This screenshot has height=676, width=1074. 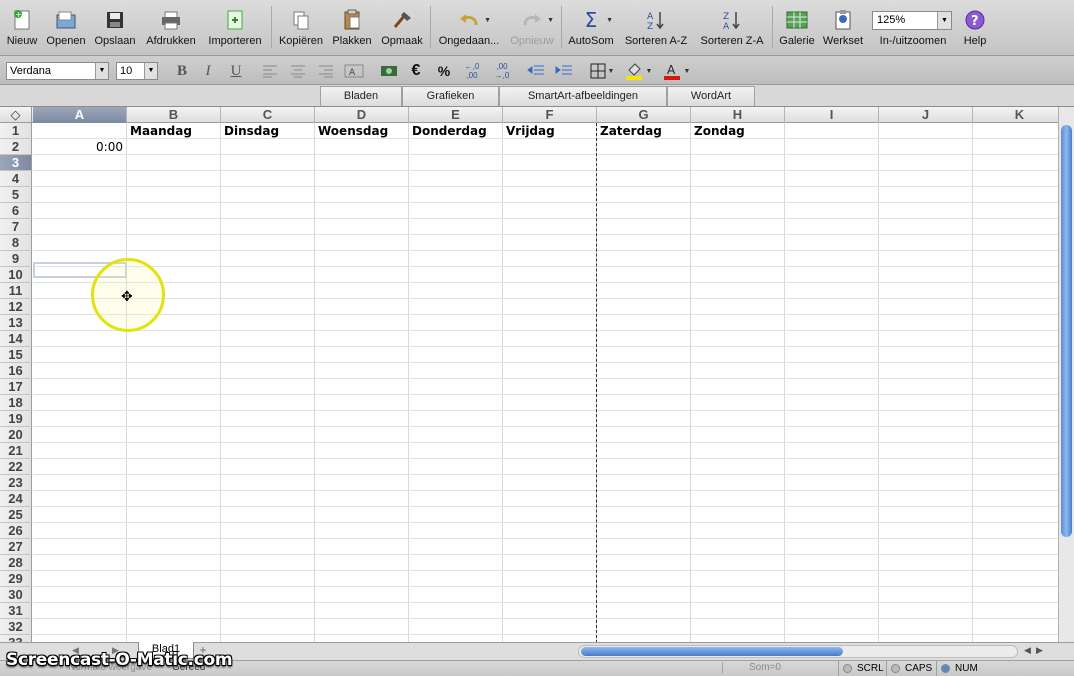 What do you see at coordinates (16, 147) in the screenshot?
I see `row-header-2: 2` at bounding box center [16, 147].